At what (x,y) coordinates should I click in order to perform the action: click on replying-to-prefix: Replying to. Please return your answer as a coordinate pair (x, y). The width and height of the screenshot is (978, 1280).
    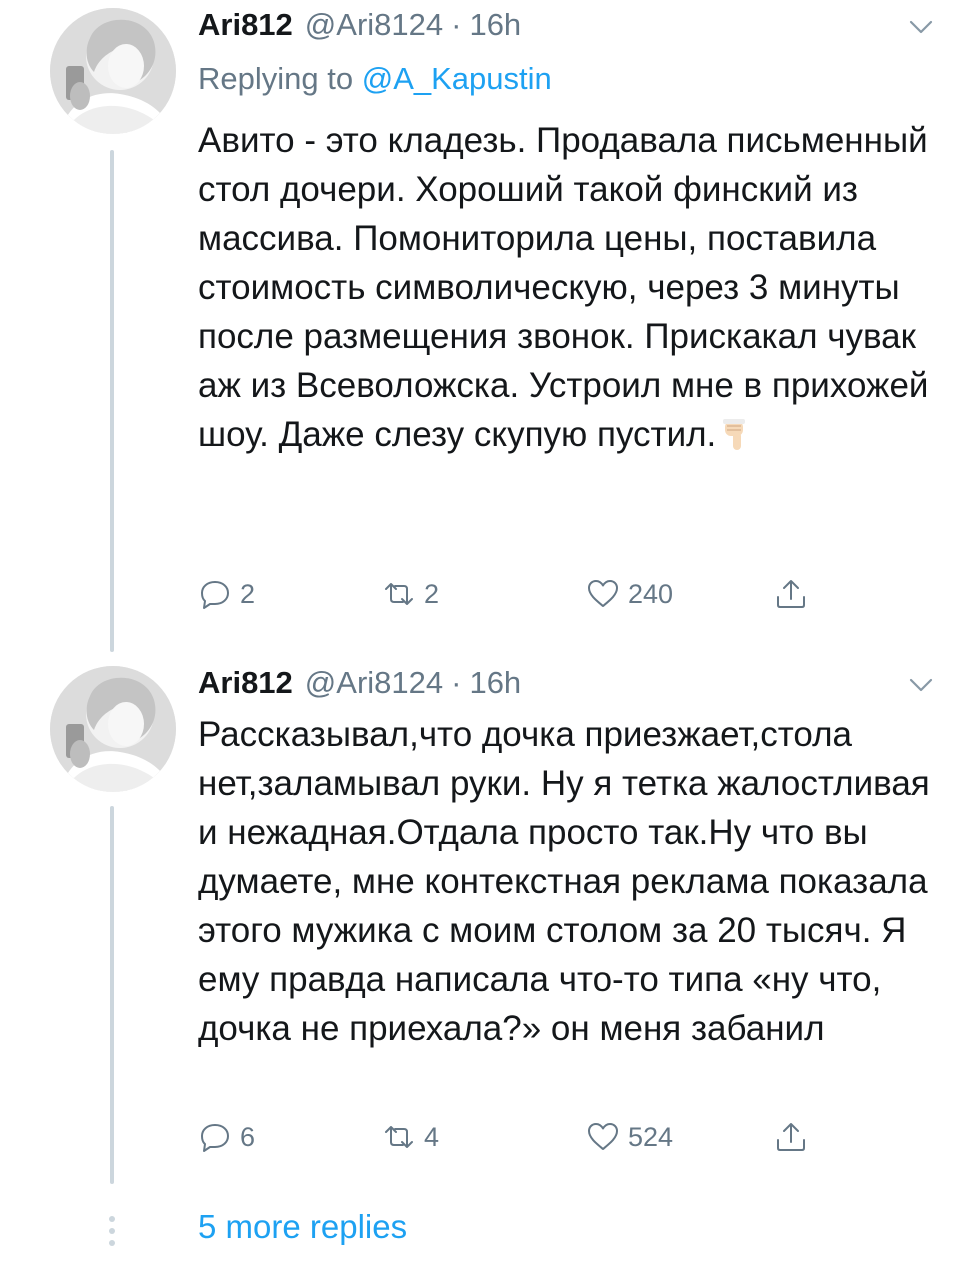
    Looking at the image, I should click on (280, 78).